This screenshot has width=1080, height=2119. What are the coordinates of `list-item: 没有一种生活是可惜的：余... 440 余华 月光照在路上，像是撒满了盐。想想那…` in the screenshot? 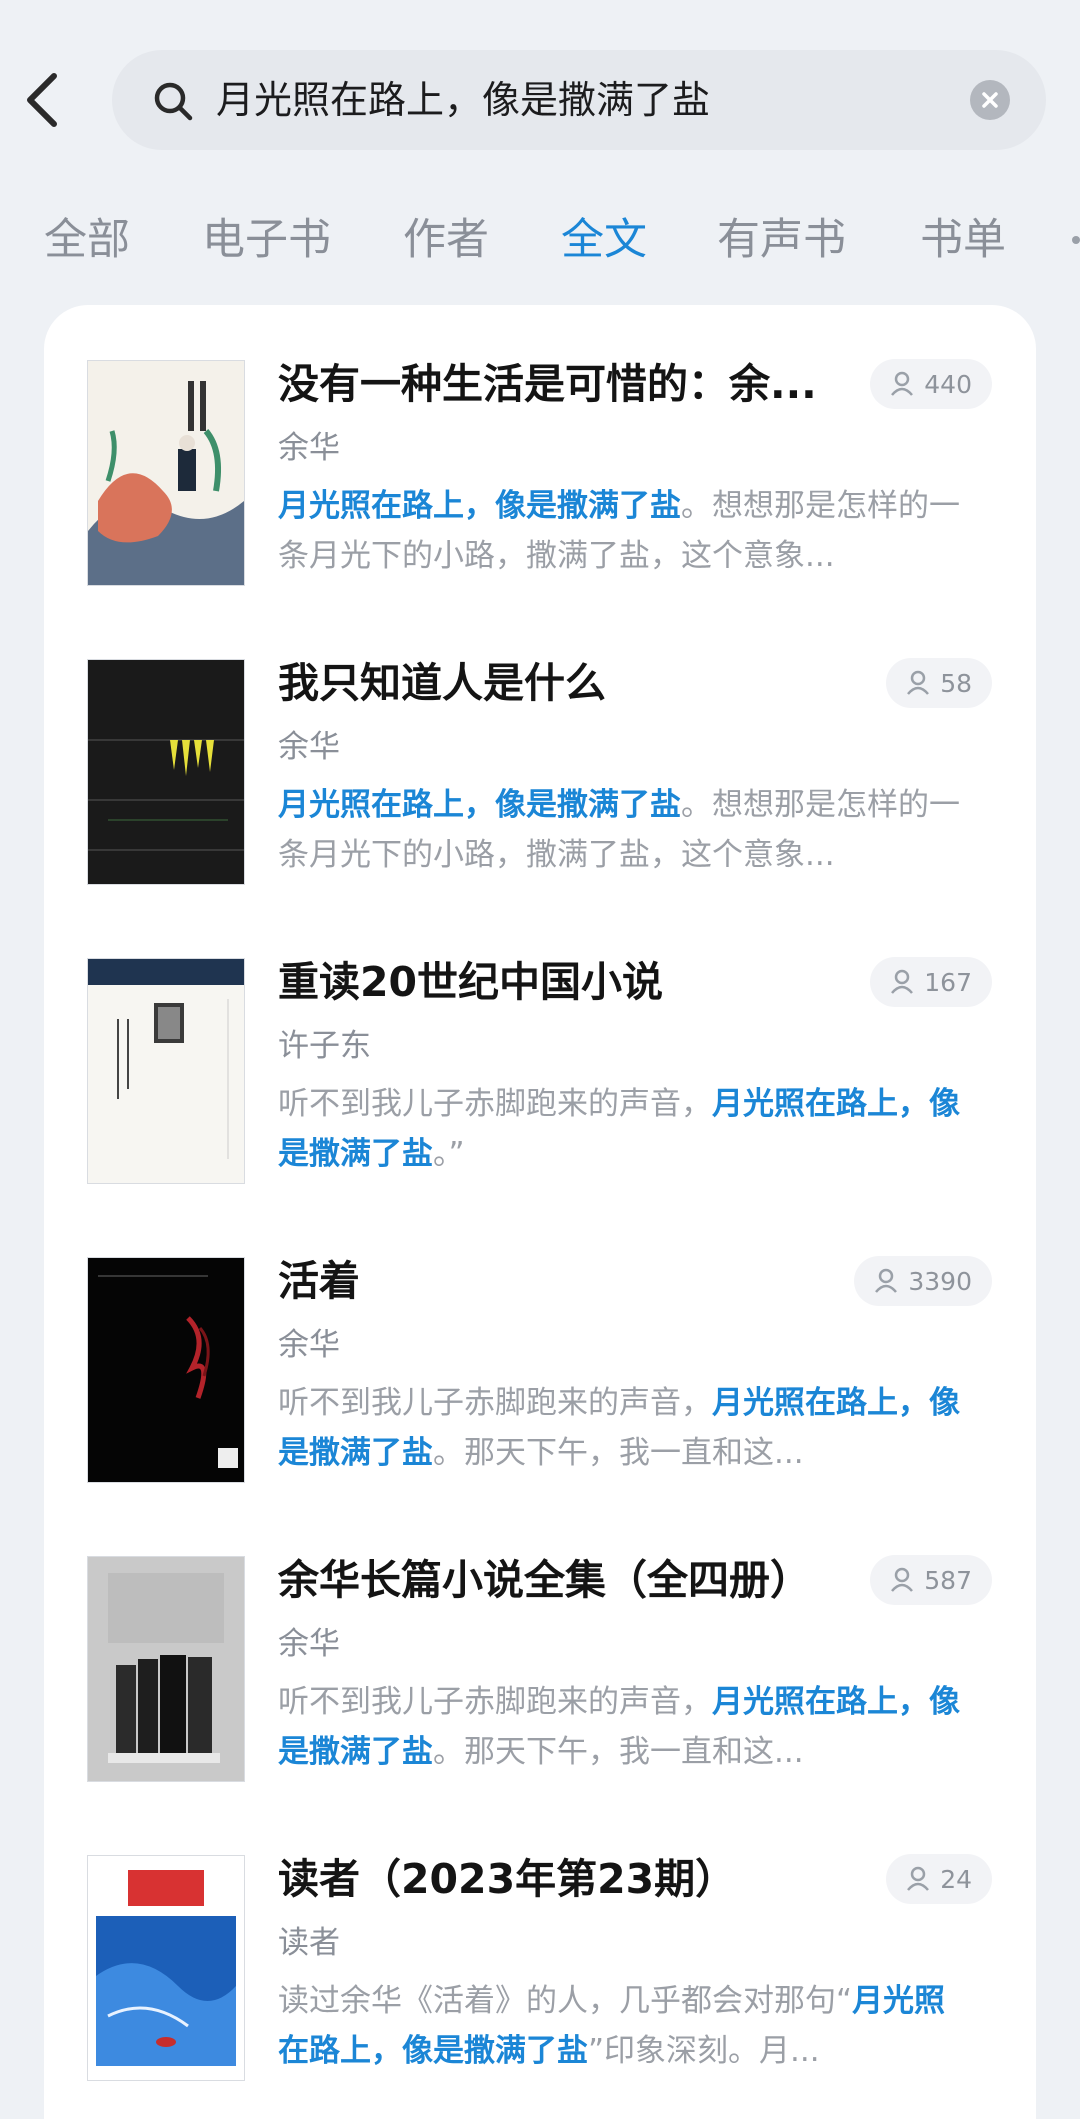 It's located at (540, 455).